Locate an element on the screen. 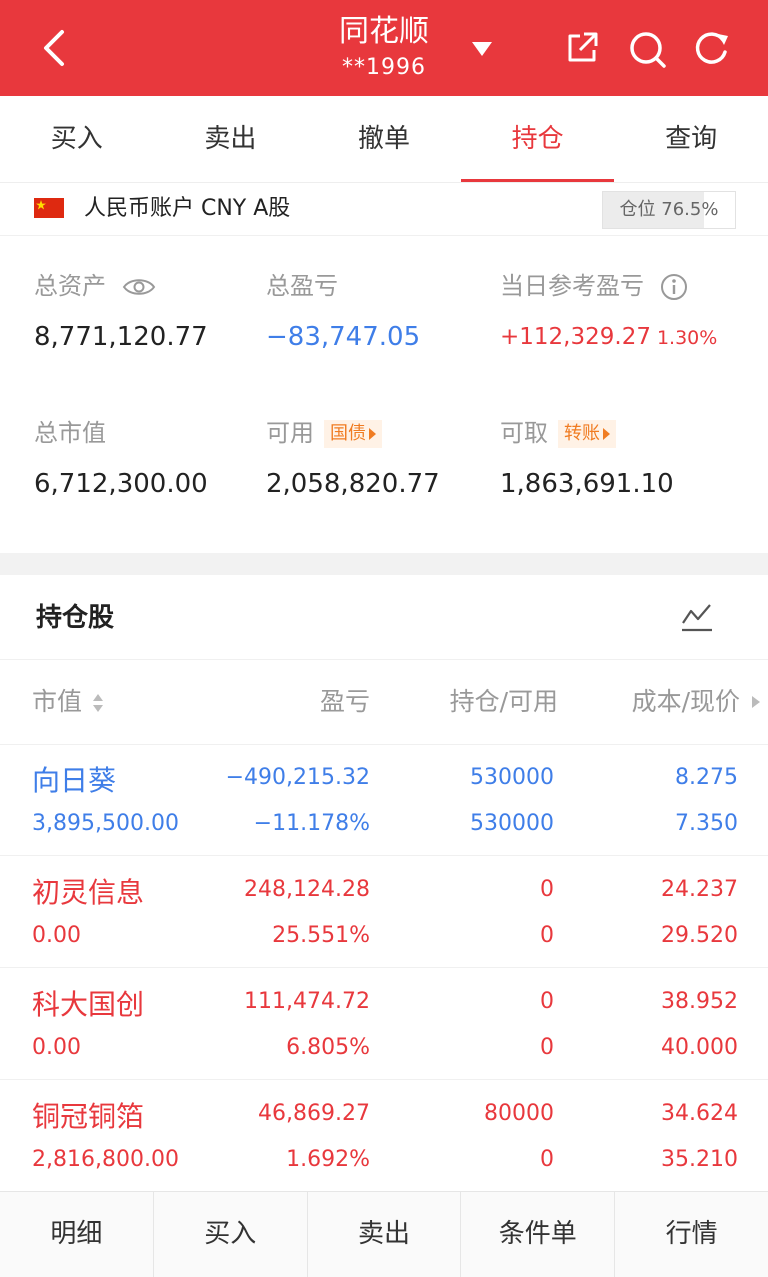 This screenshot has width=768, height=1277. holding-row: 科大国创 0.00 111,474.72 6.805% 0 0 38.952 40.000 is located at coordinates (384, 1023).